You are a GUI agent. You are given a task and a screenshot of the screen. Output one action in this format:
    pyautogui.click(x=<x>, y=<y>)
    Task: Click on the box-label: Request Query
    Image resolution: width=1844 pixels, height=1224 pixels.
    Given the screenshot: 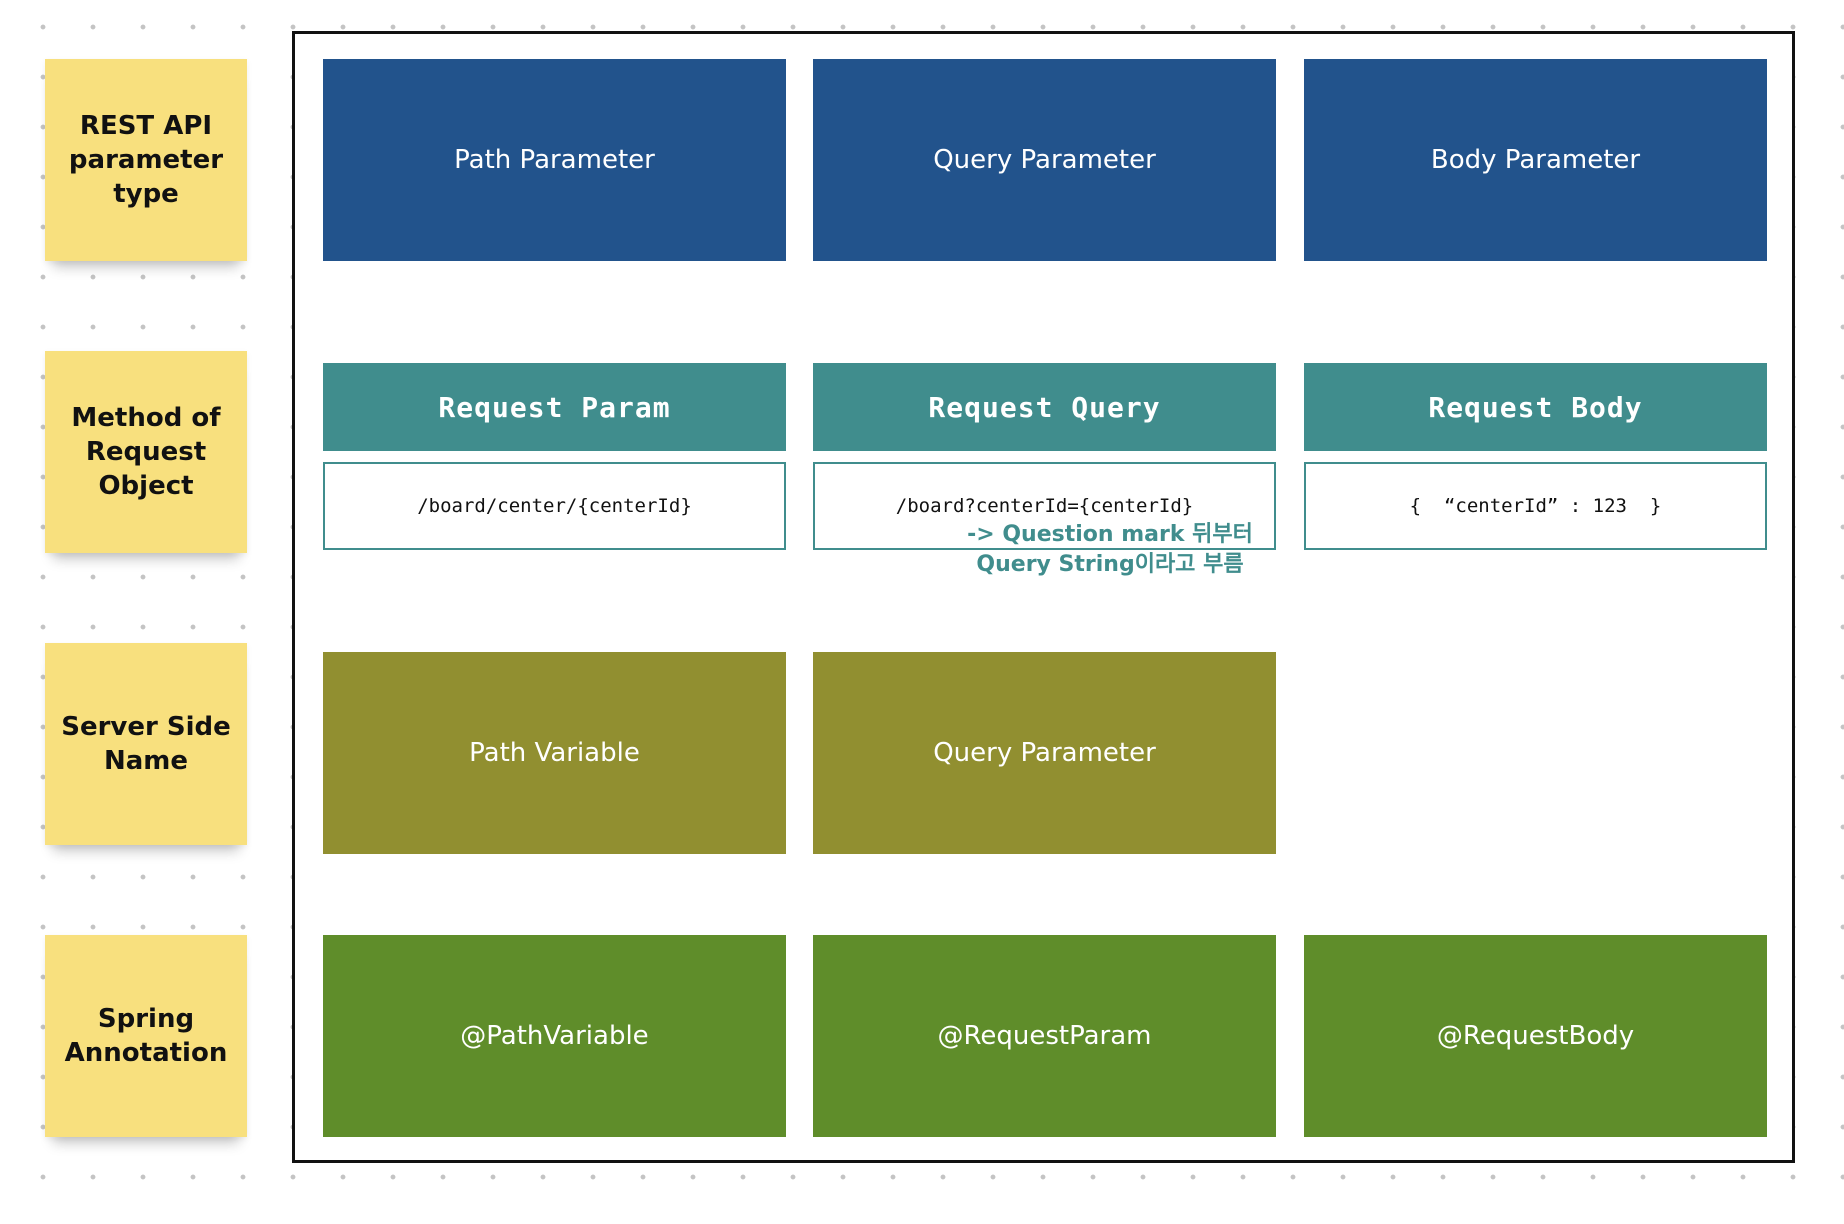 What is the action you would take?
    pyautogui.click(x=1044, y=407)
    